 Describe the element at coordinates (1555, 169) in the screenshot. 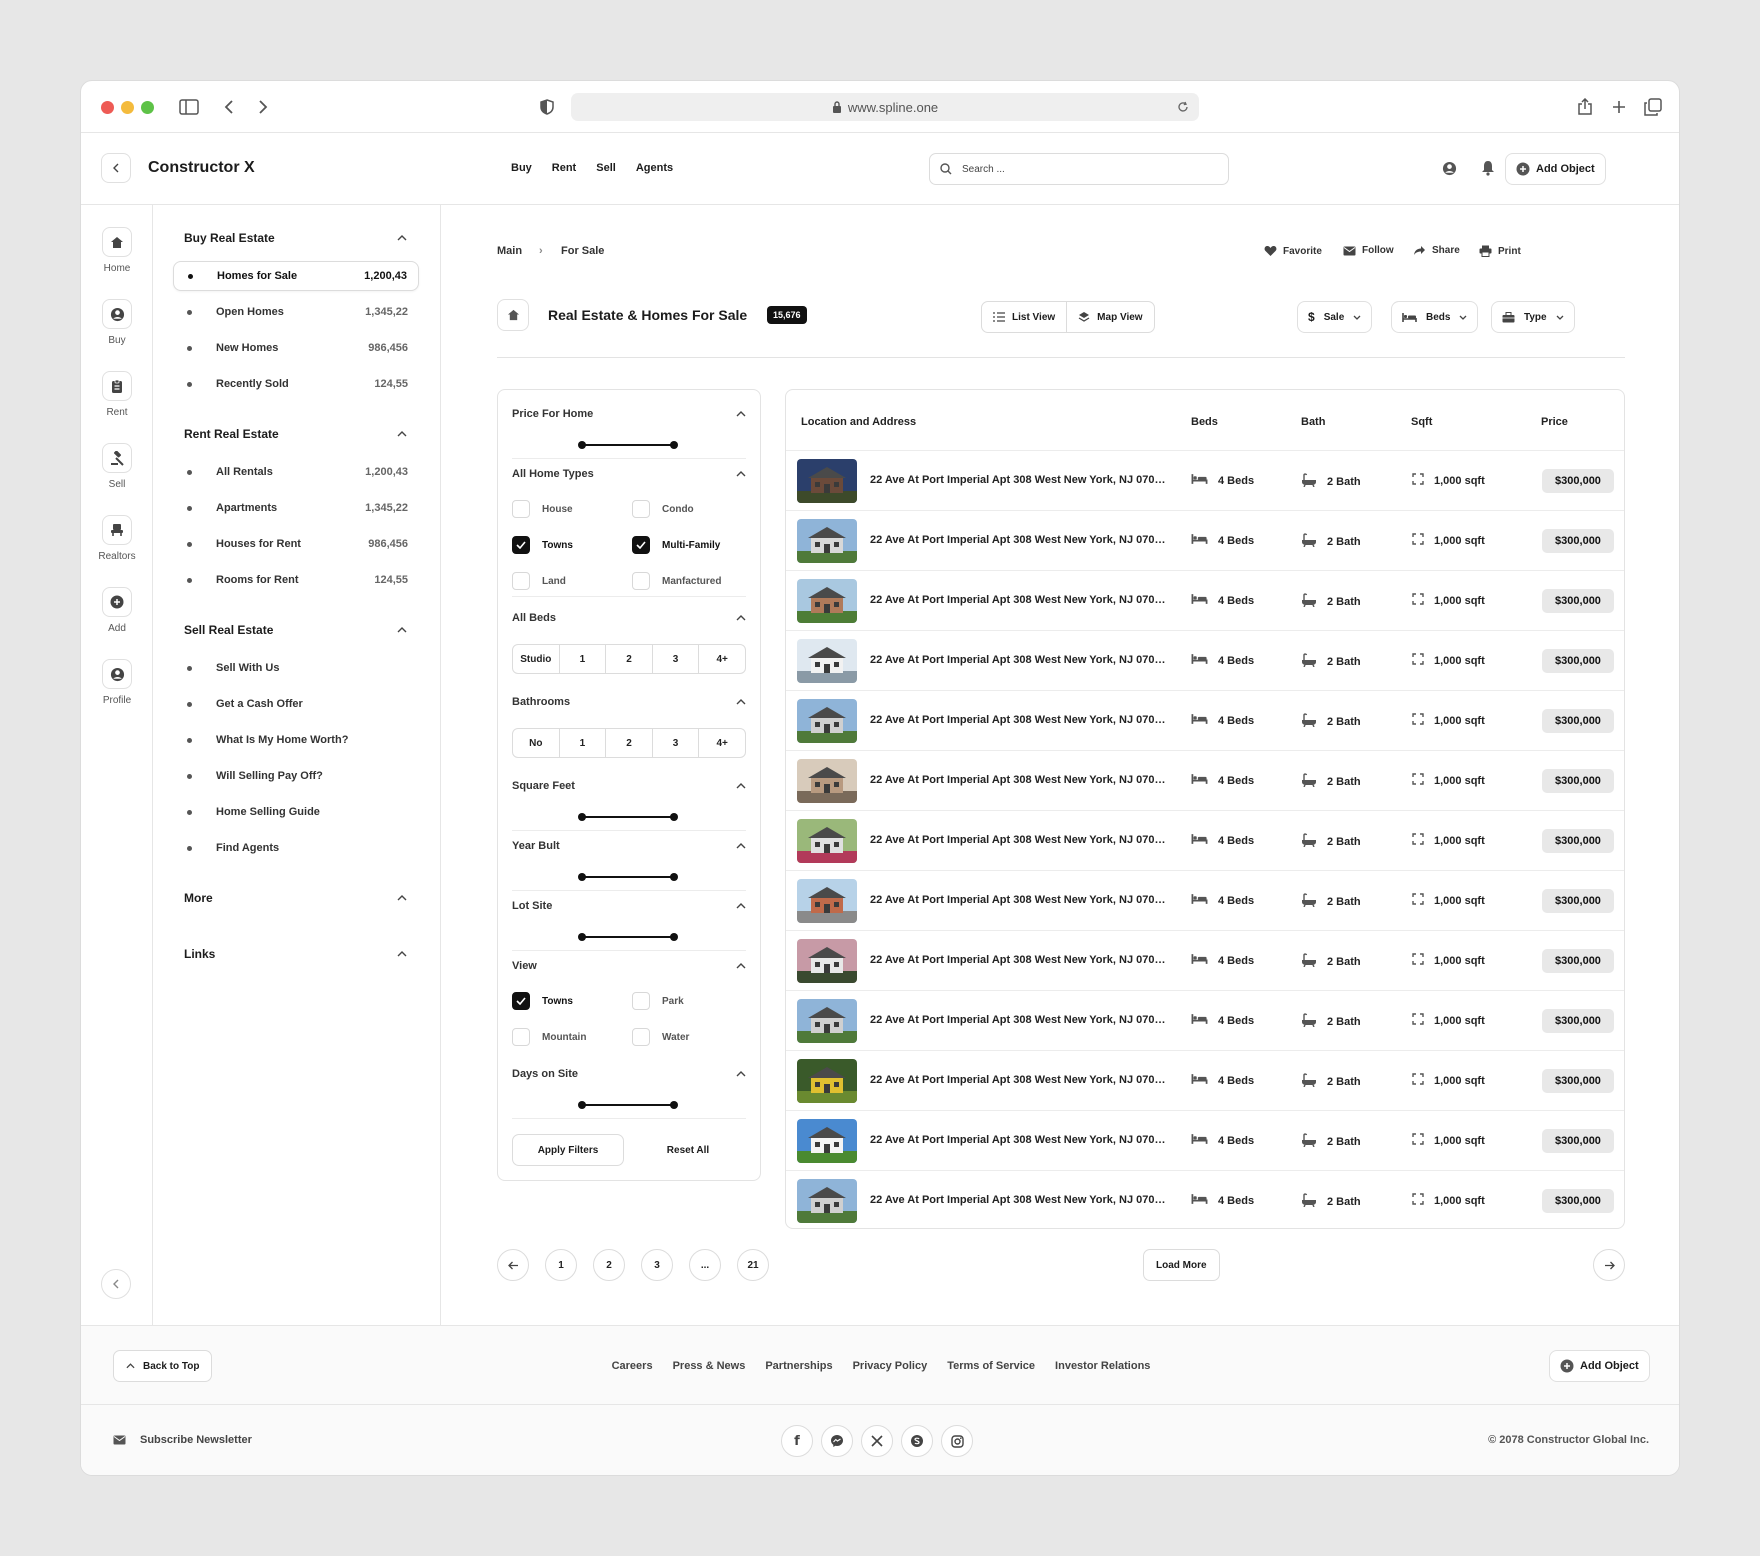

I see `add-object-button: Add Object` at that location.